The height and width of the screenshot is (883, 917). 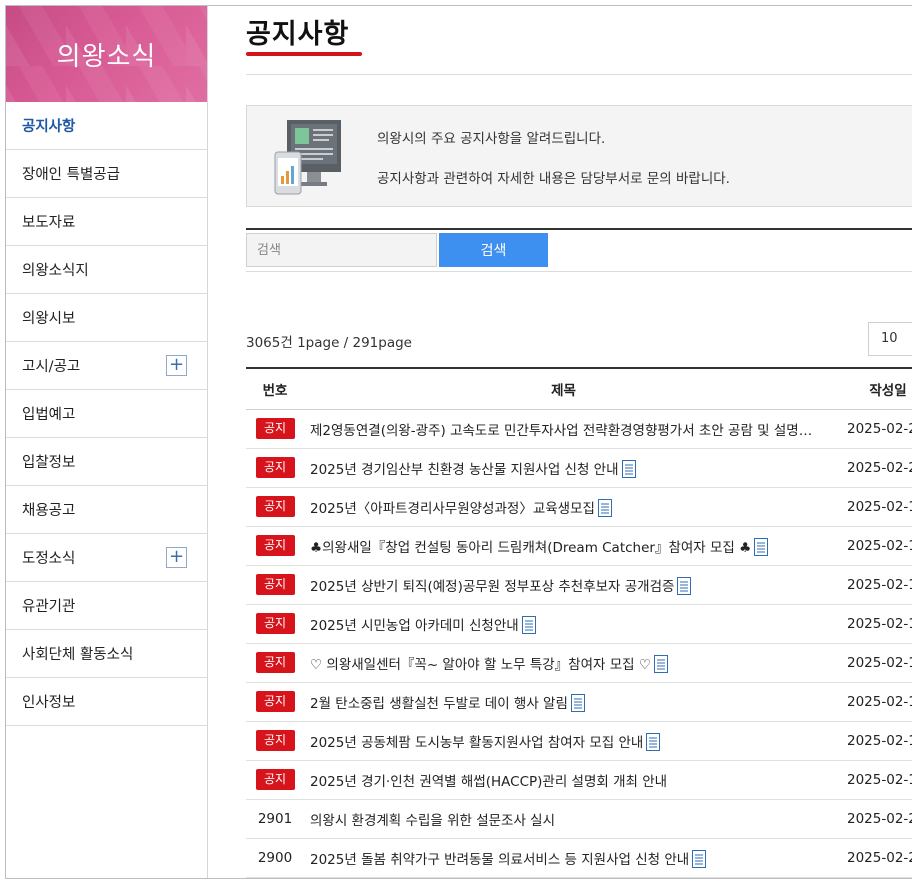 What do you see at coordinates (579, 229) in the screenshot?
I see `search-top-border` at bounding box center [579, 229].